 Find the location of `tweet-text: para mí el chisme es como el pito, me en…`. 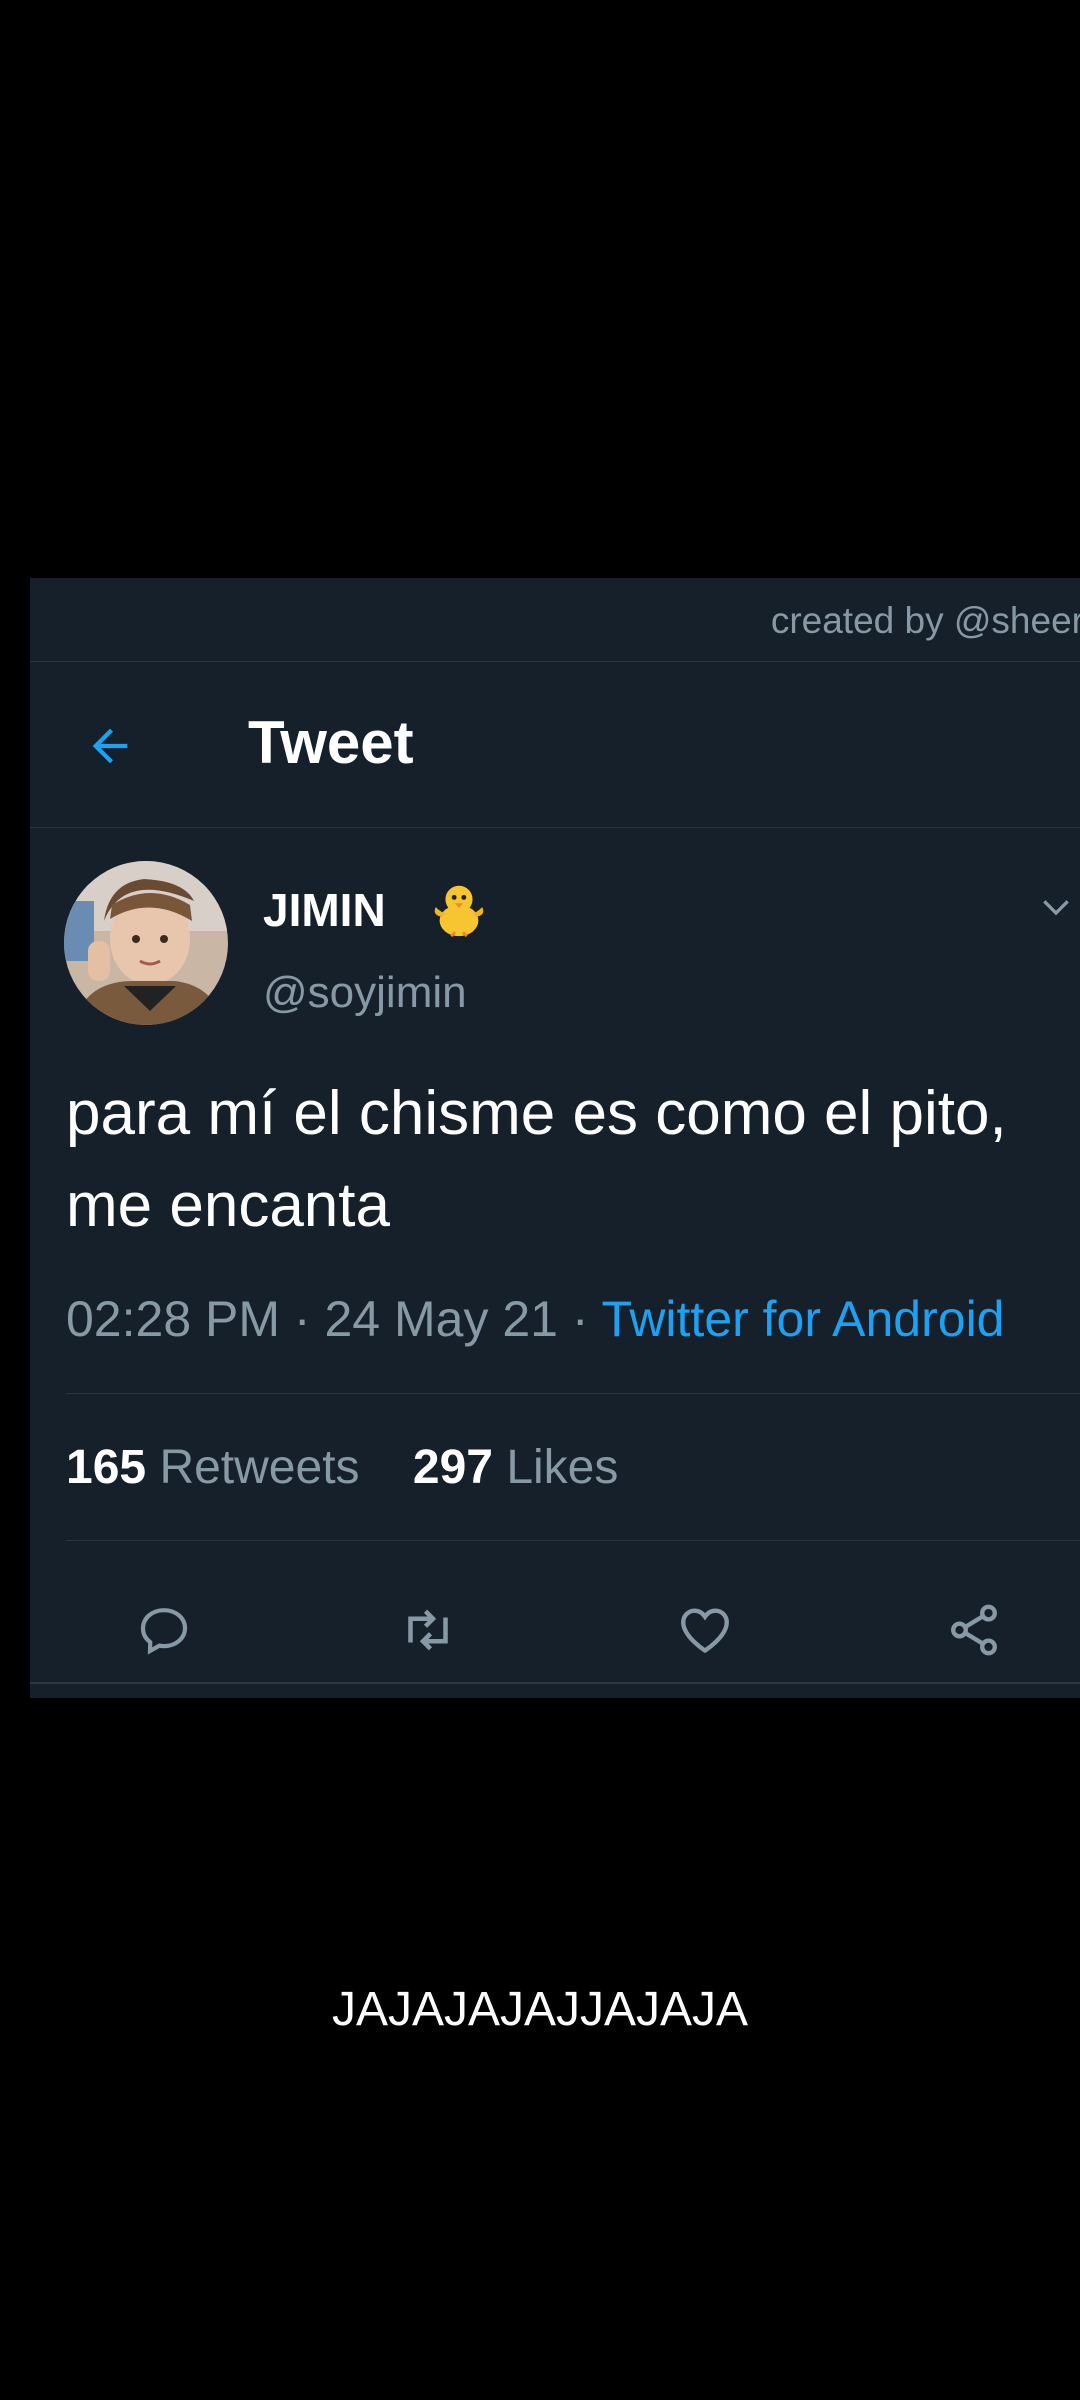

tweet-text: para mí el chisme es como el pito, me en… is located at coordinates (536, 1159).